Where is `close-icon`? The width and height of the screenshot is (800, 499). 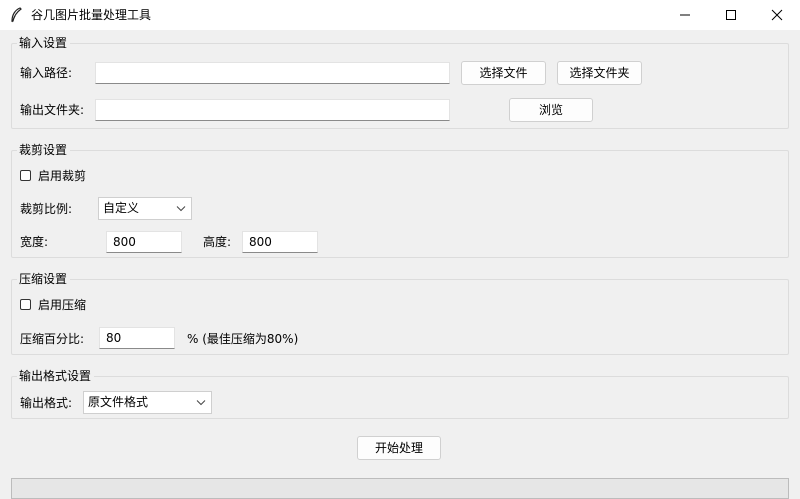
close-icon is located at coordinates (777, 15).